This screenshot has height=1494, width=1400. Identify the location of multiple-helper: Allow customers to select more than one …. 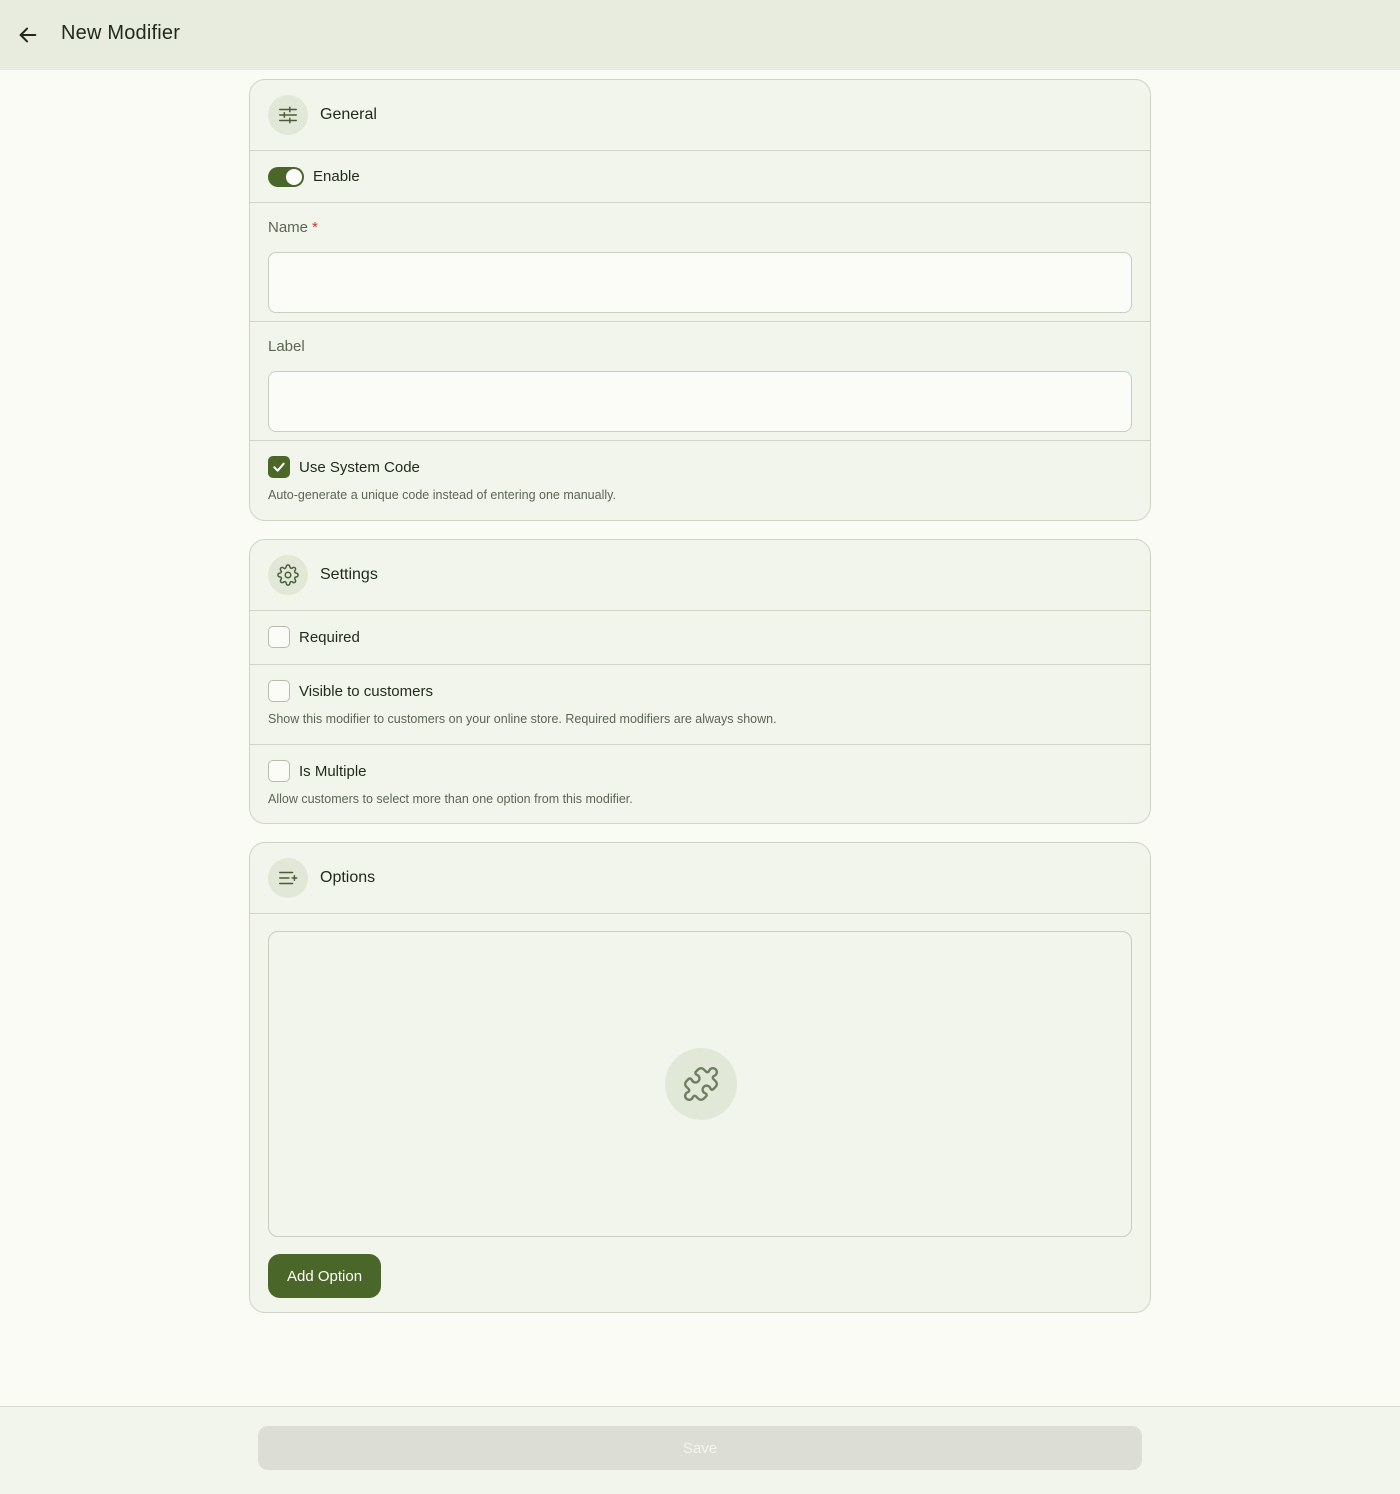
(450, 799).